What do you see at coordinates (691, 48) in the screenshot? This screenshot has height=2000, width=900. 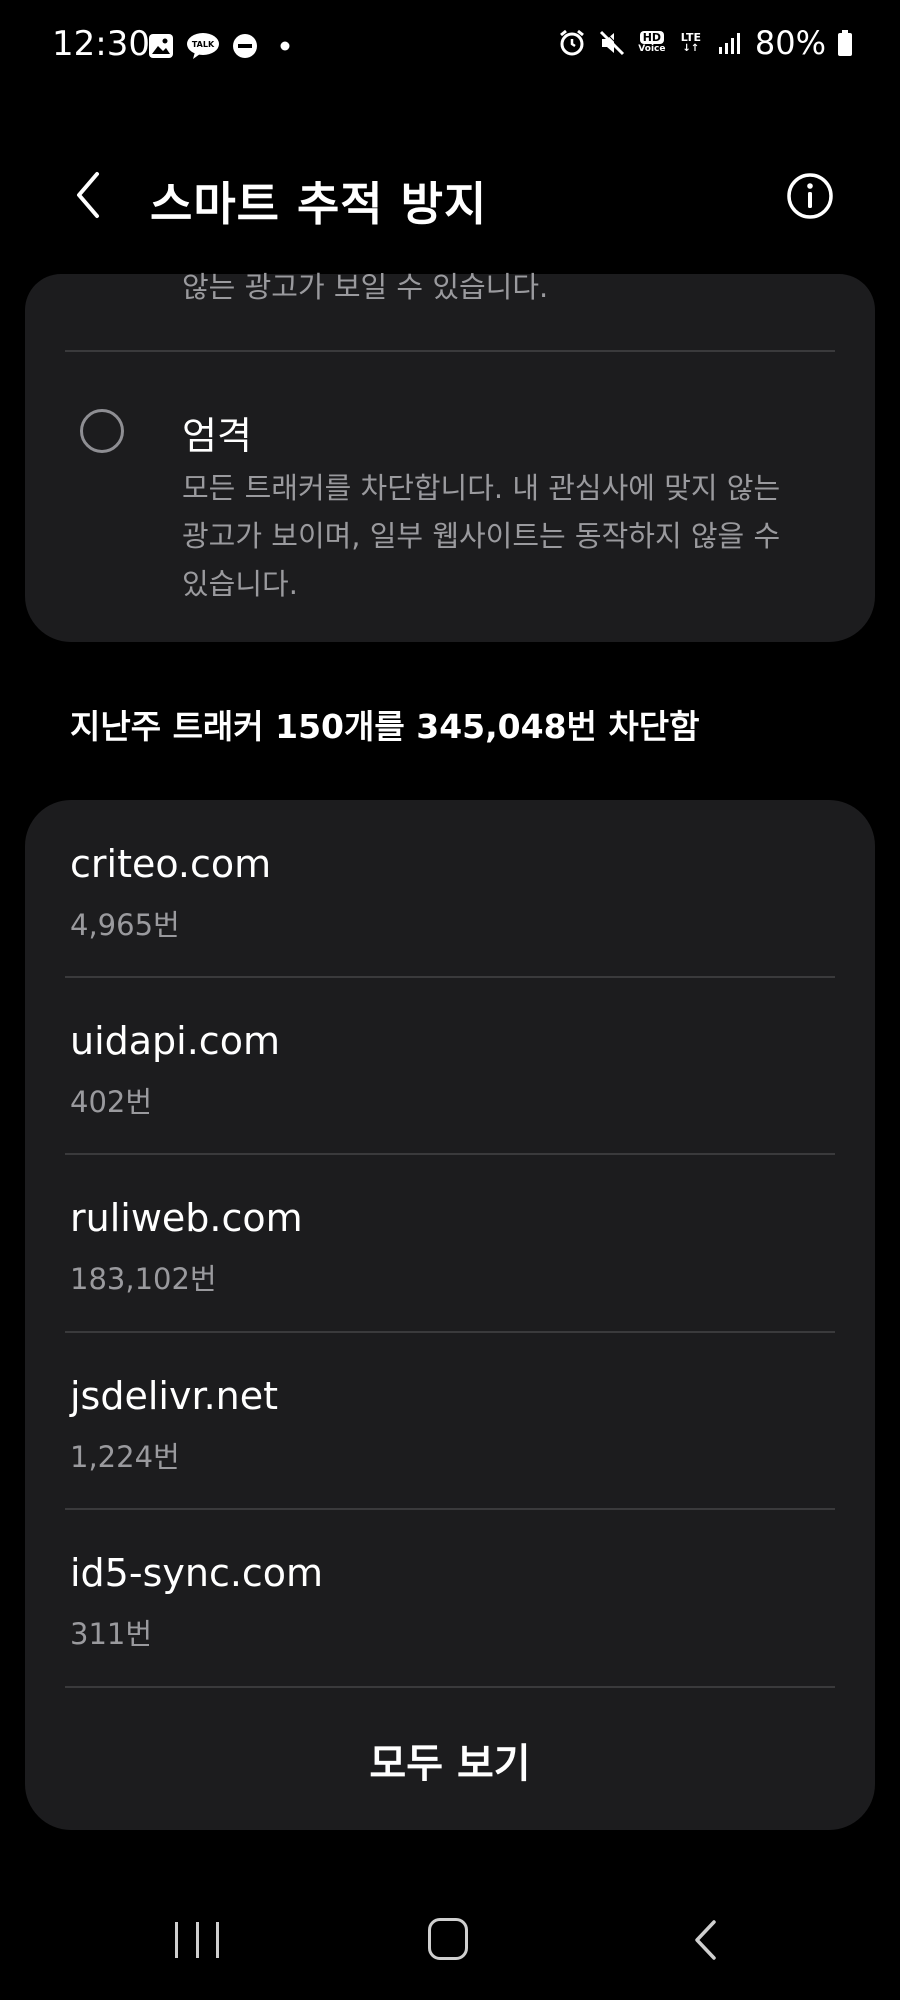 I see `lte-arrows: ↓↑` at bounding box center [691, 48].